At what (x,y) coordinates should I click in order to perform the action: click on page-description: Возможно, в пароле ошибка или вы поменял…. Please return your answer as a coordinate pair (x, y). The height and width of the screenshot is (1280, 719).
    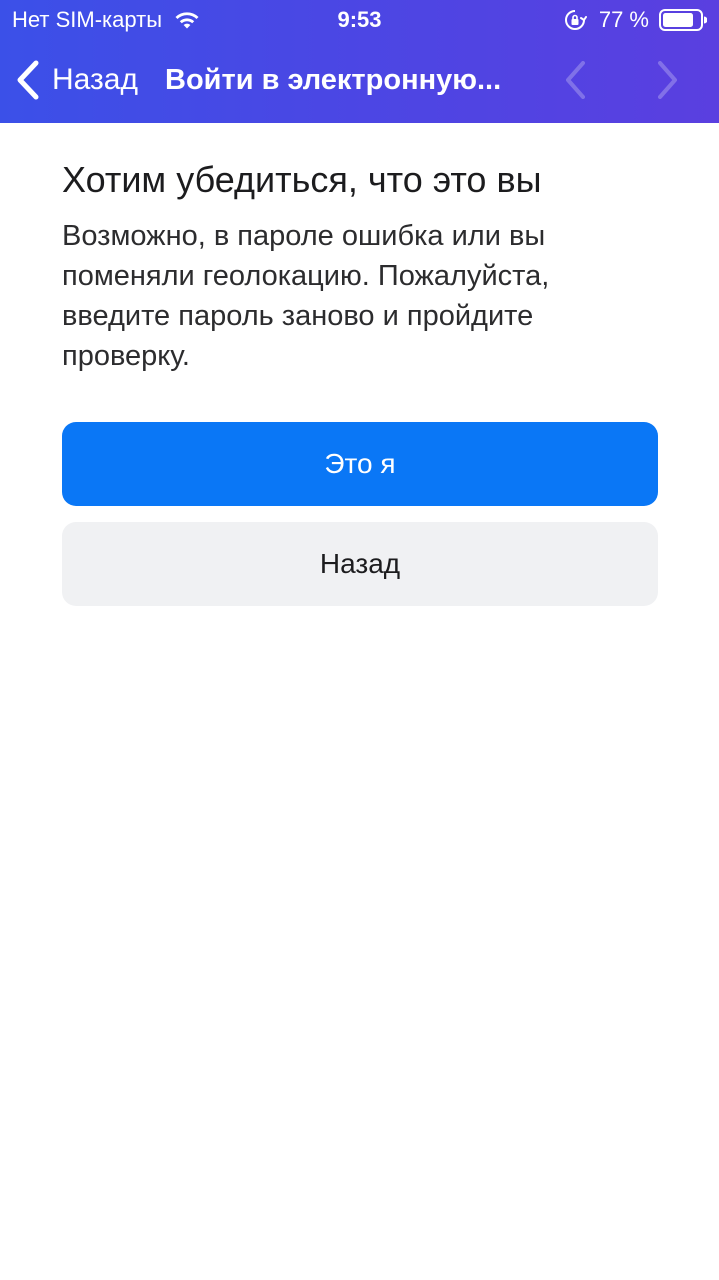
    Looking at the image, I should click on (306, 296).